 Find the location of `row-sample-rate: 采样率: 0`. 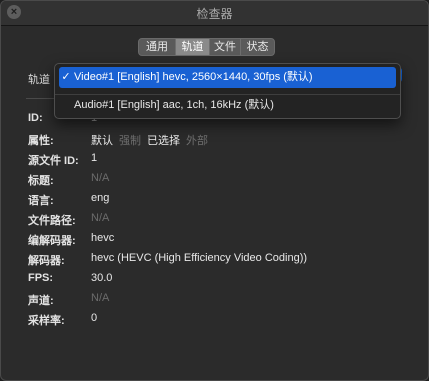

row-sample-rate: 采样率: 0 is located at coordinates (218, 321).